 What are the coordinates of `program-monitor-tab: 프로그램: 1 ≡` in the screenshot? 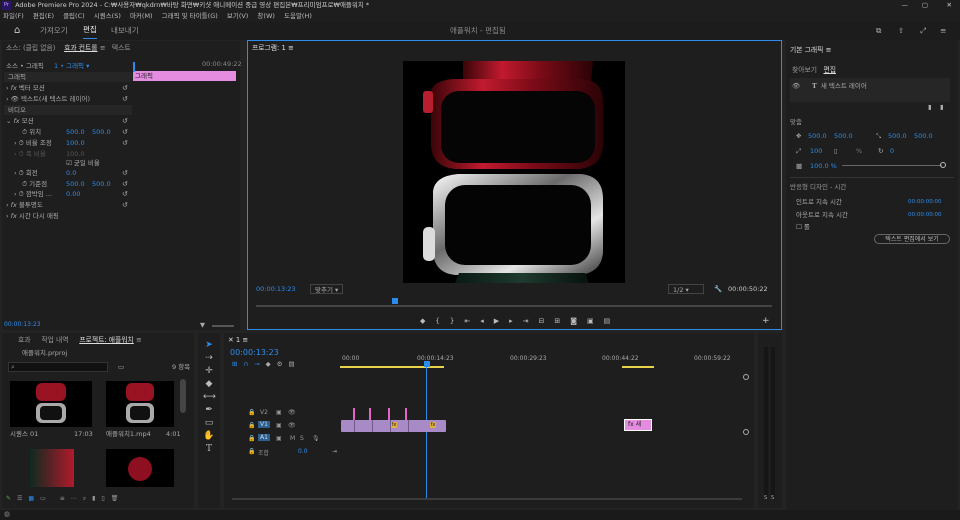 It's located at (273, 48).